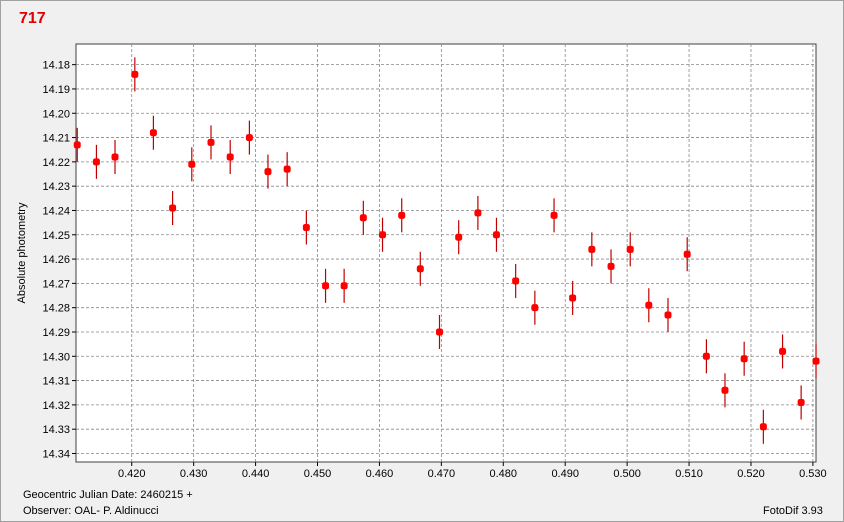  I want to click on y-tick-label: 14.23, so click(56, 187).